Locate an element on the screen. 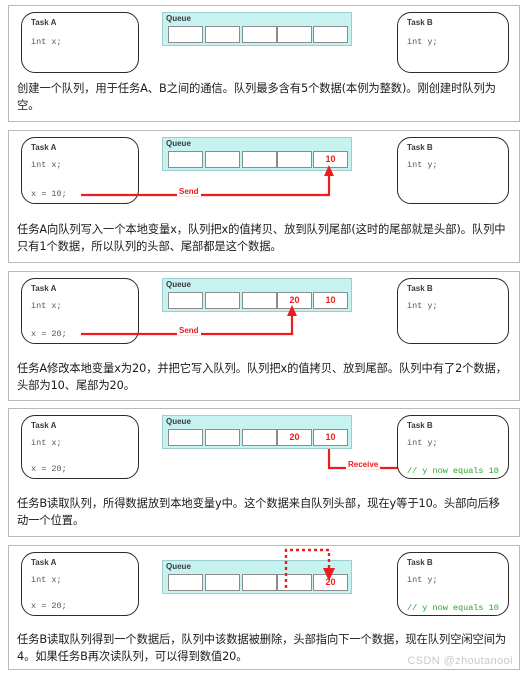 The width and height of the screenshot is (528, 674). panel-1-diagram: Task A int x; Queue Task B int y; is located at coordinates (264, 42).